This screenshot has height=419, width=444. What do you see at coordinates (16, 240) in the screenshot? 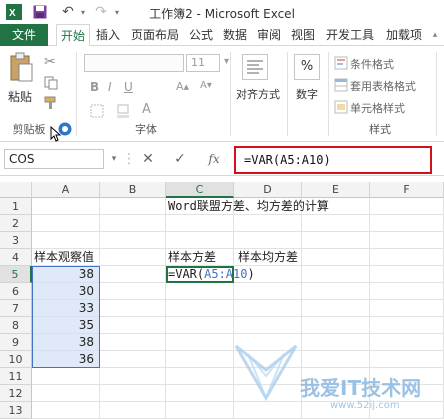
I see `row-header-3: 3` at bounding box center [16, 240].